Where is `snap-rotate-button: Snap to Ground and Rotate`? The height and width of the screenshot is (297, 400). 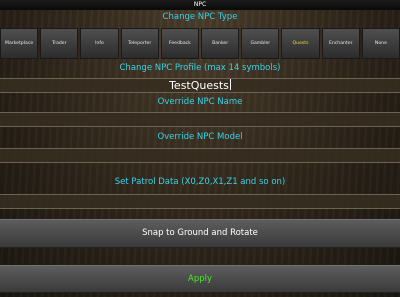 snap-rotate-button: Snap to Ground and Rotate is located at coordinates (200, 233).